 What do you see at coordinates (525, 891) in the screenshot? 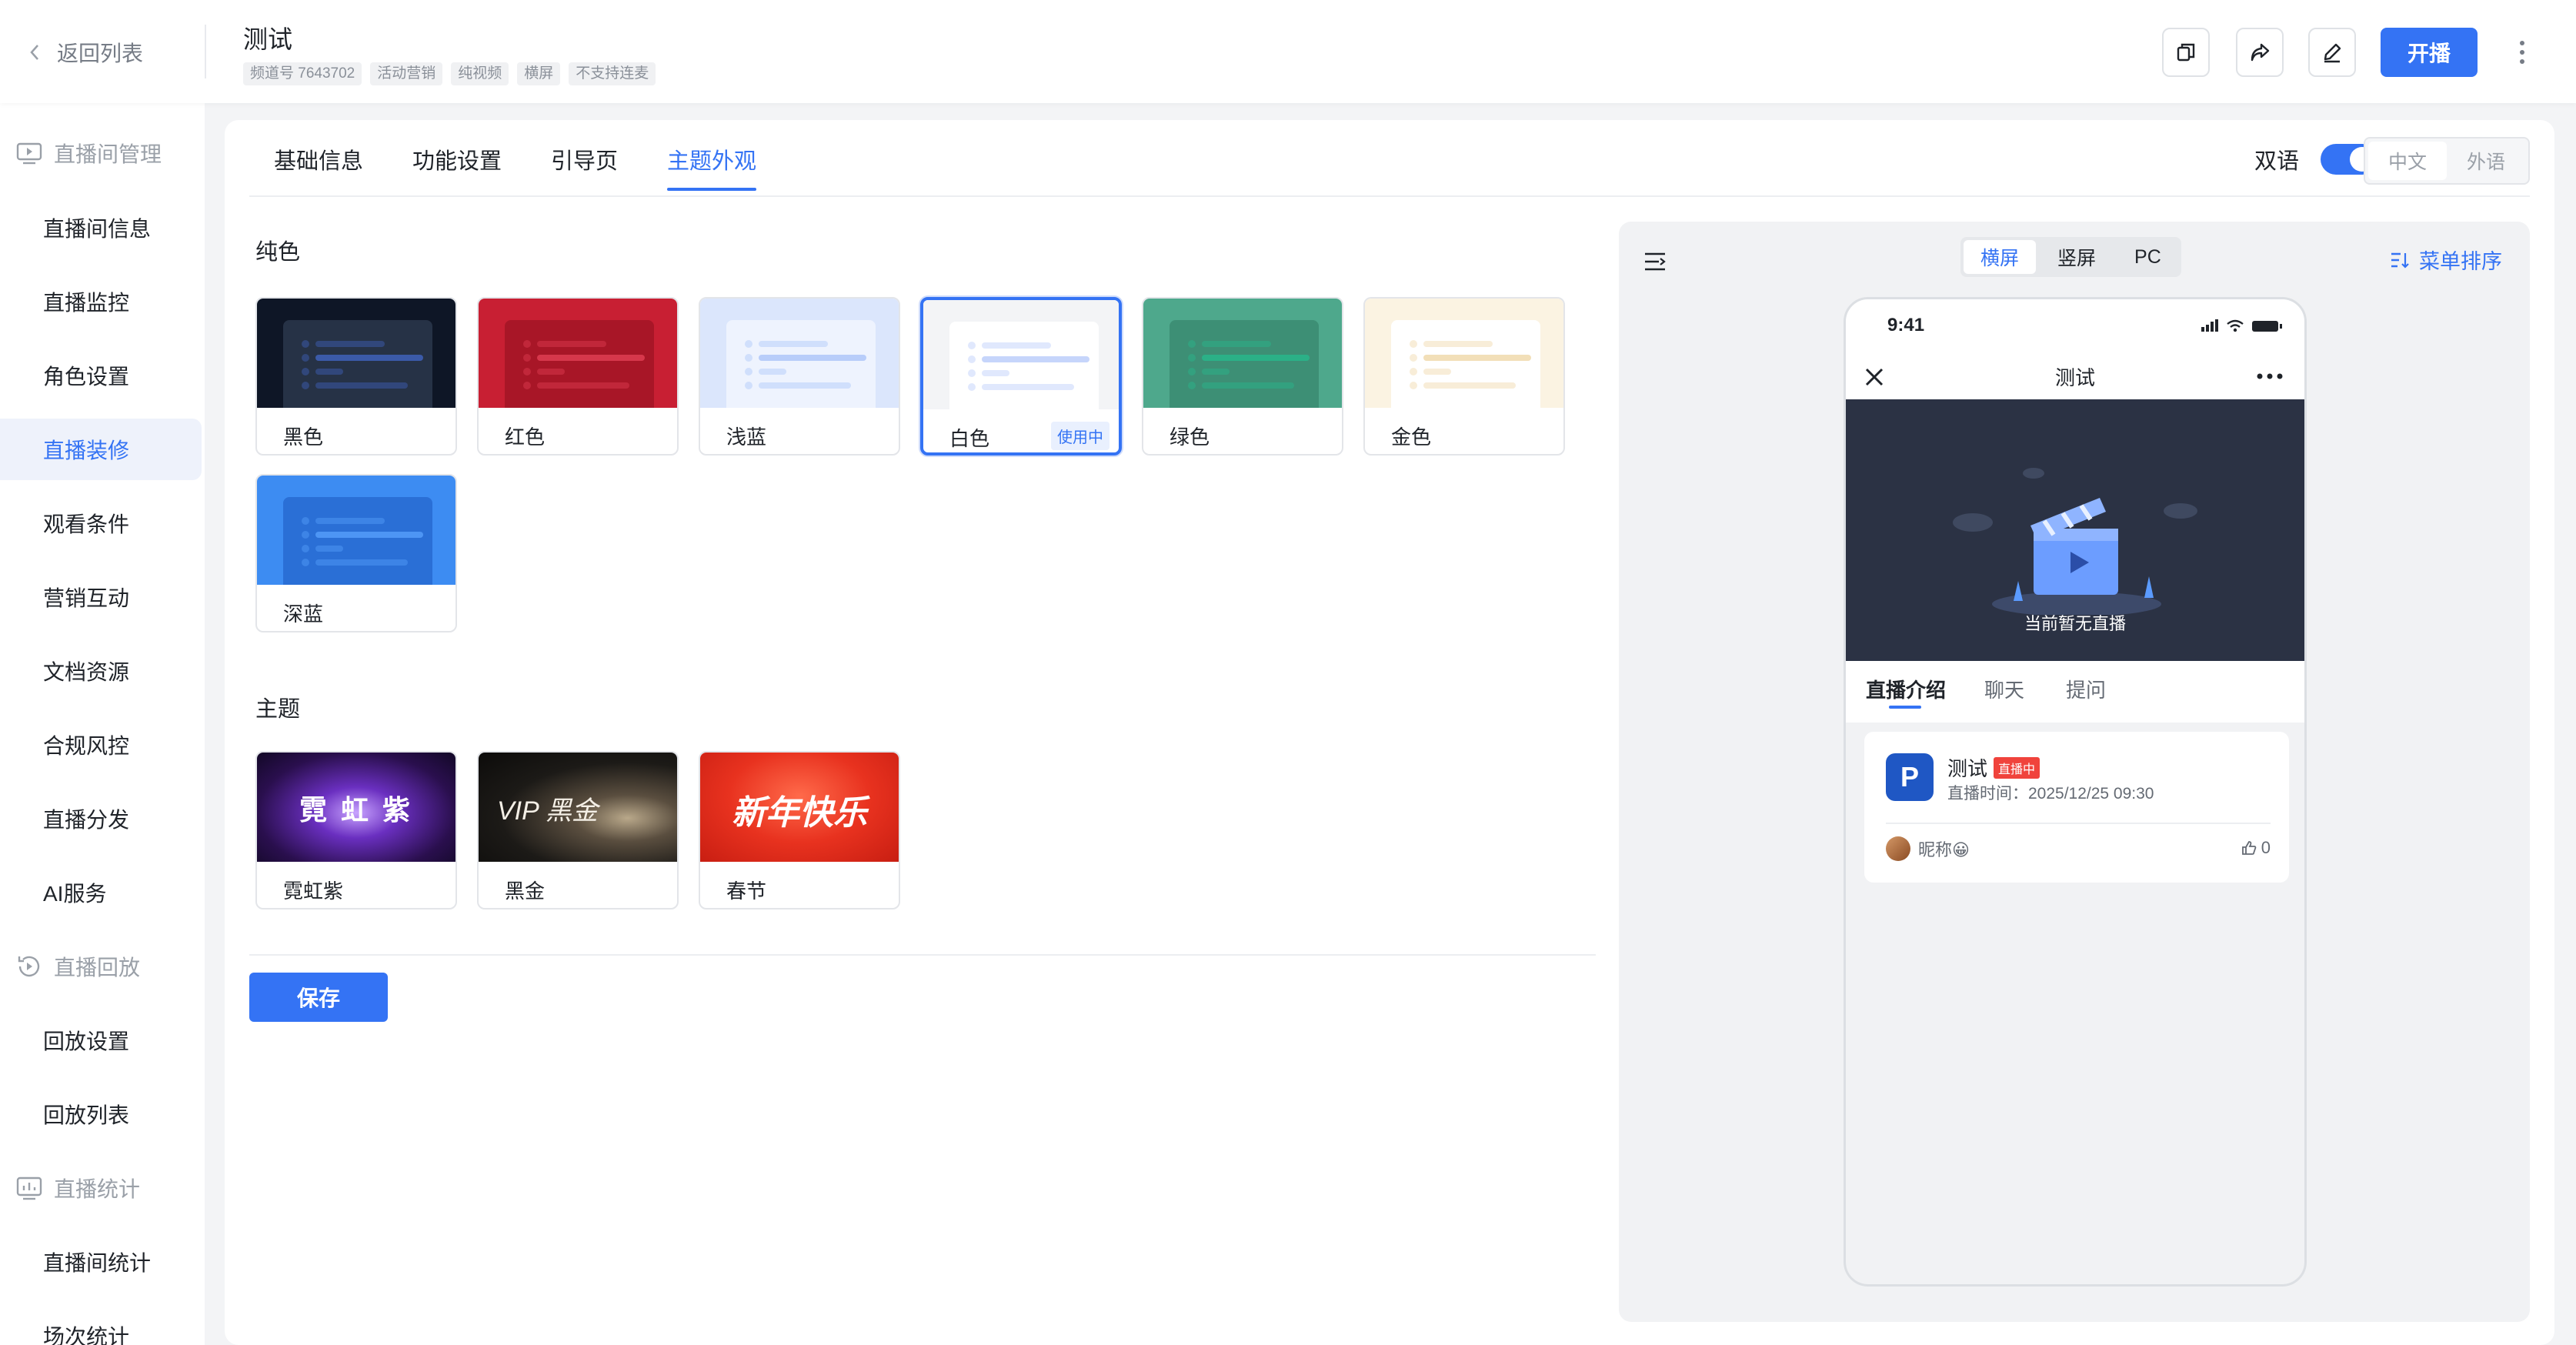
I see `theme-card-label: 黑金` at bounding box center [525, 891].